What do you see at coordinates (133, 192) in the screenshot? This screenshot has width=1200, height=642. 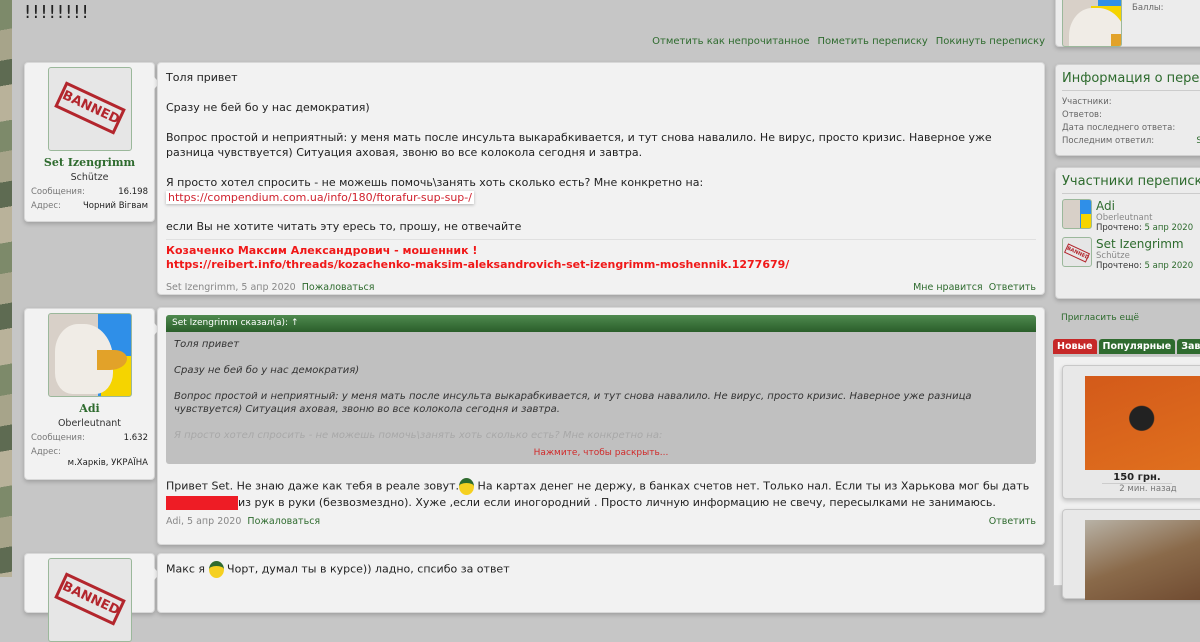 I see `messages-count: 16.198` at bounding box center [133, 192].